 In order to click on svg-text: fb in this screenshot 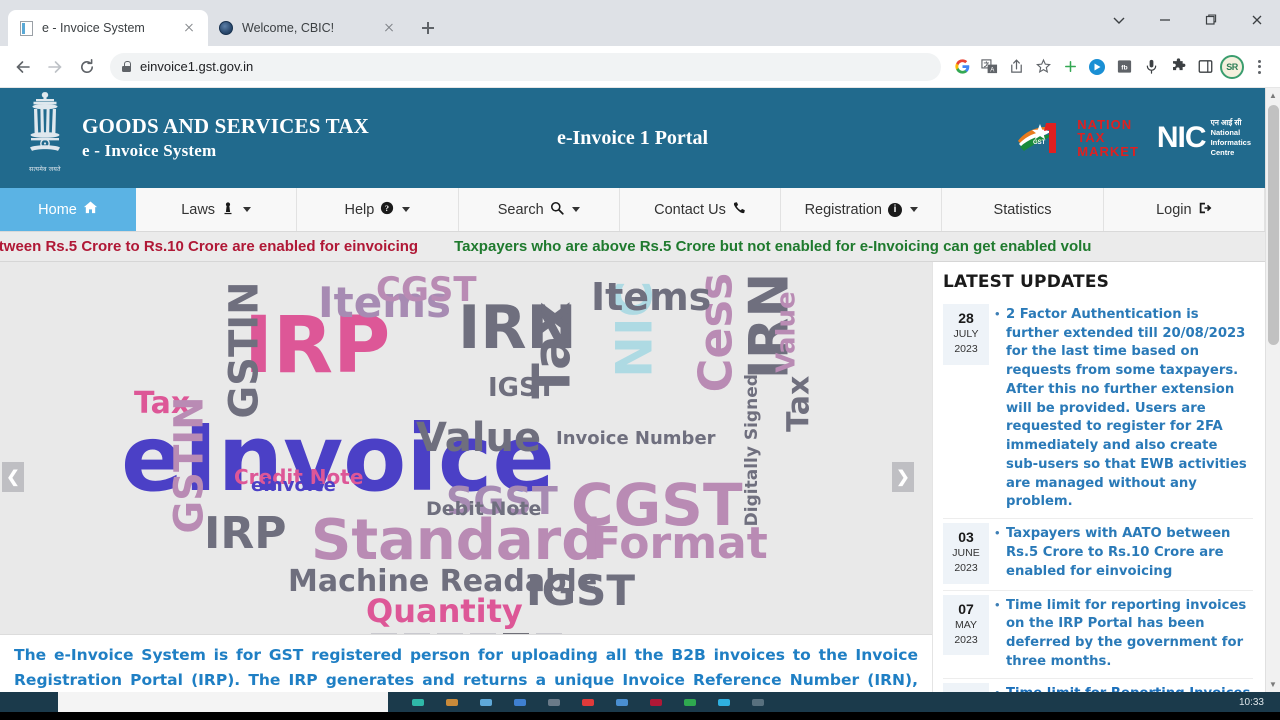, I will do `click(1124, 68)`.